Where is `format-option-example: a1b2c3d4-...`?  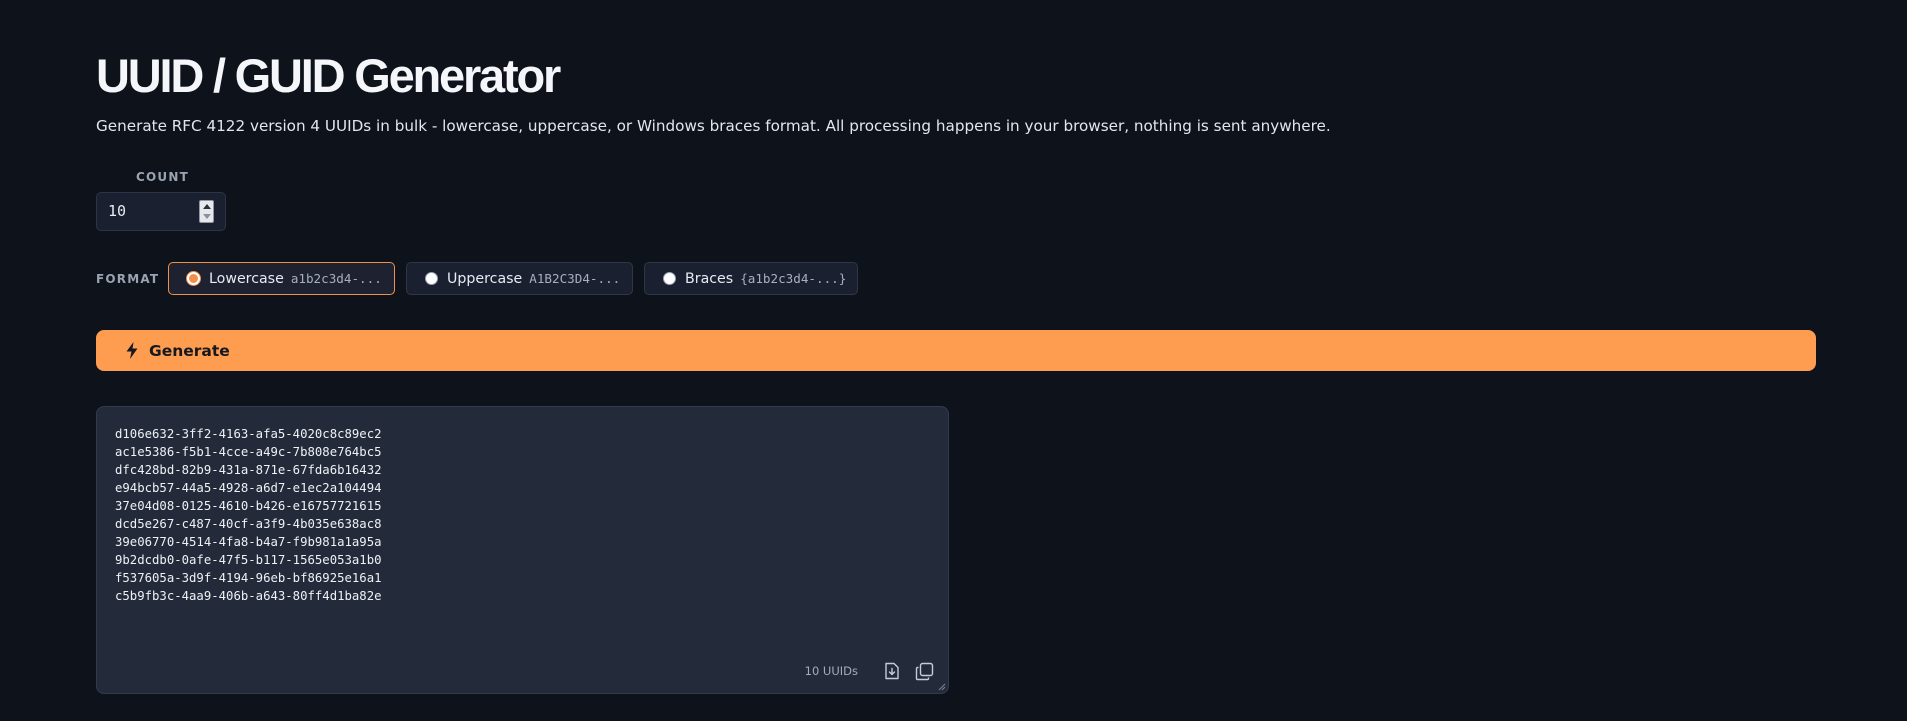 format-option-example: a1b2c3d4-... is located at coordinates (336, 278).